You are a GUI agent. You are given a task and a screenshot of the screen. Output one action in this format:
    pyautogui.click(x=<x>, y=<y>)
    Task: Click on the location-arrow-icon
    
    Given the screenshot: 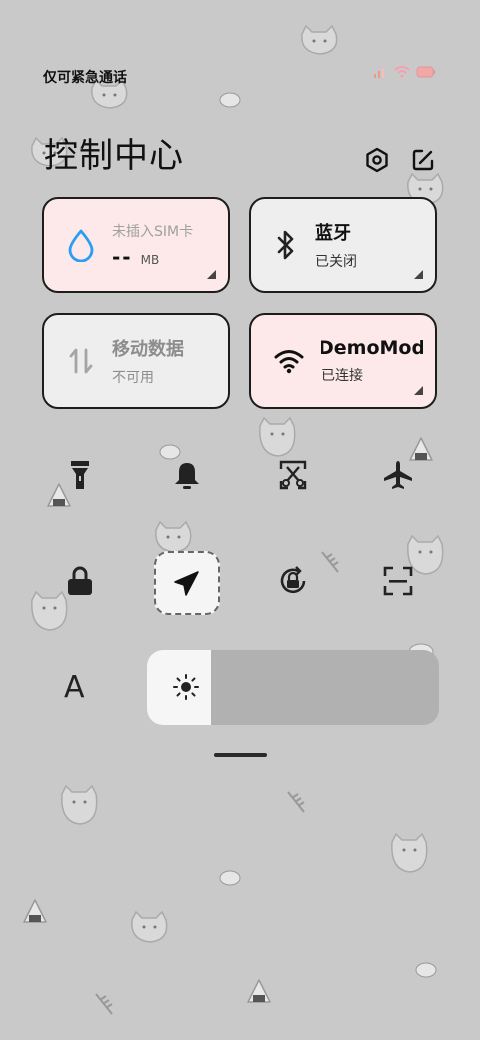 What is the action you would take?
    pyautogui.click(x=186, y=583)
    